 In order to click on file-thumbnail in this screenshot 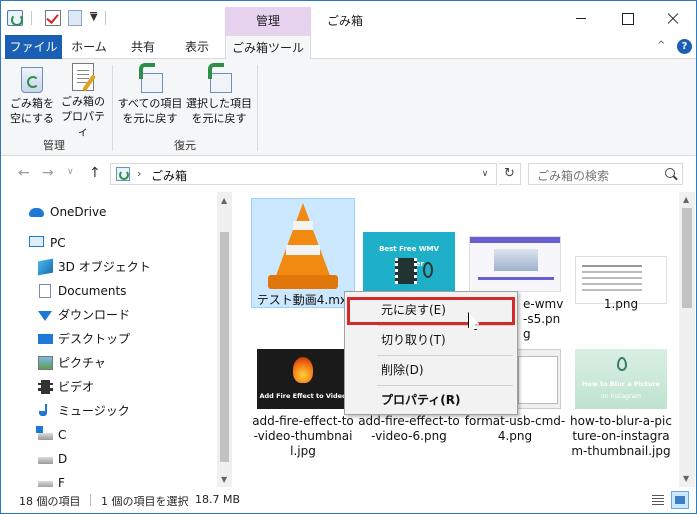, I will do `click(515, 264)`.